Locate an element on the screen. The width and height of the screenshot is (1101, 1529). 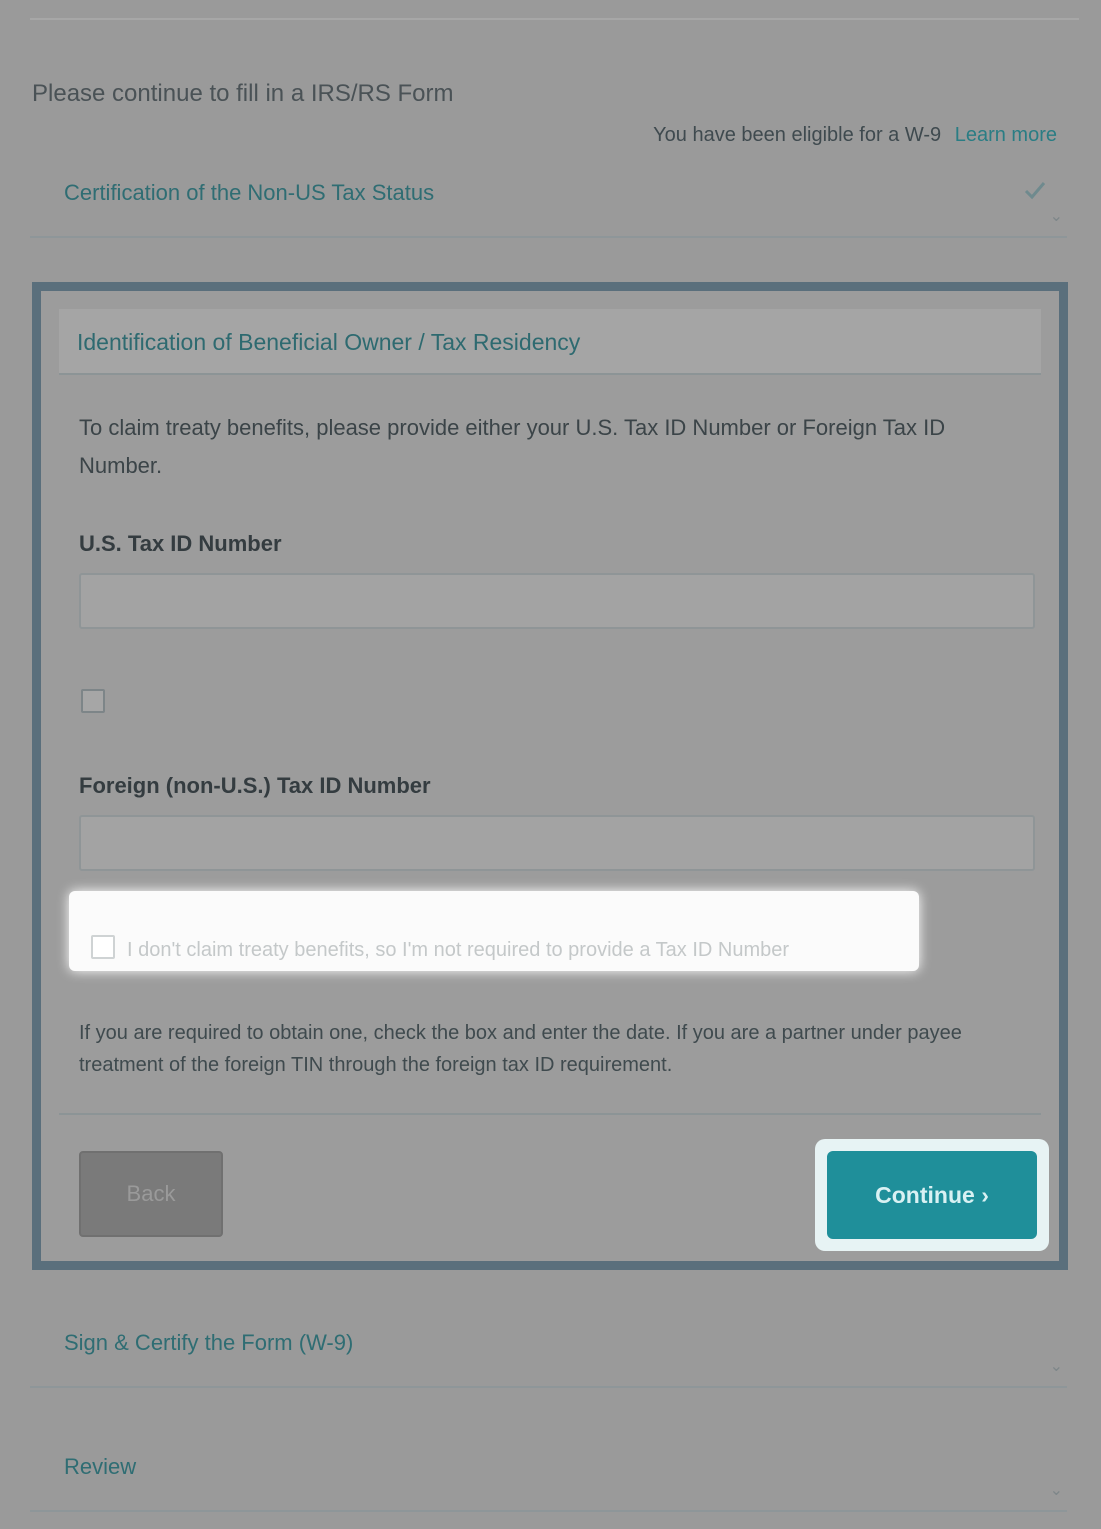
learn-more-link: Learn more is located at coordinates (1006, 135).